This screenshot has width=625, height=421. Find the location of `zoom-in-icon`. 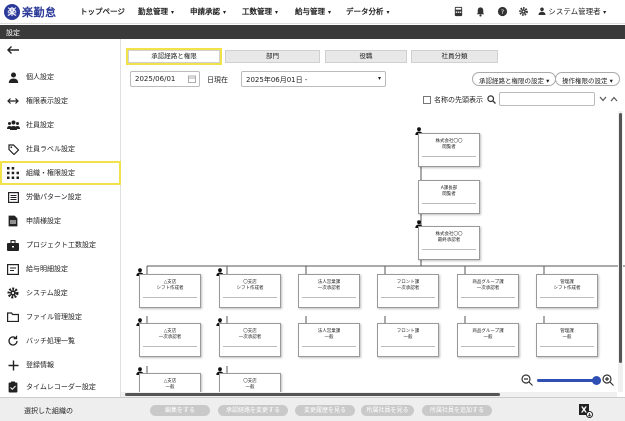

zoom-in-icon is located at coordinates (608, 380).